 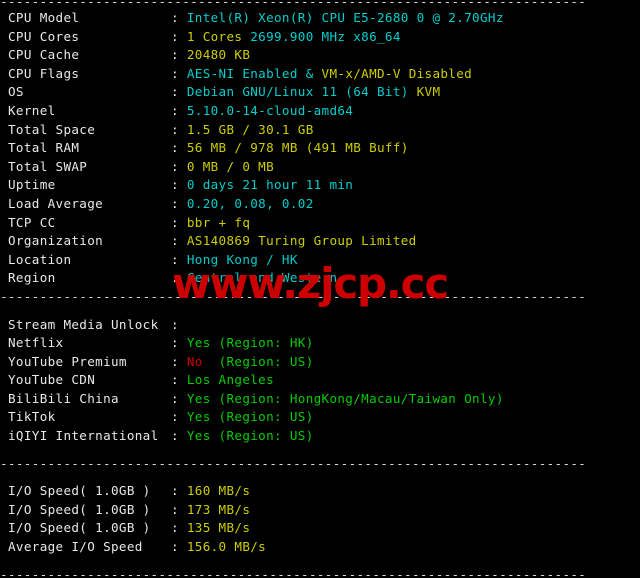 I want to click on system-value: AES-NI Enabled &, so click(x=250, y=73).